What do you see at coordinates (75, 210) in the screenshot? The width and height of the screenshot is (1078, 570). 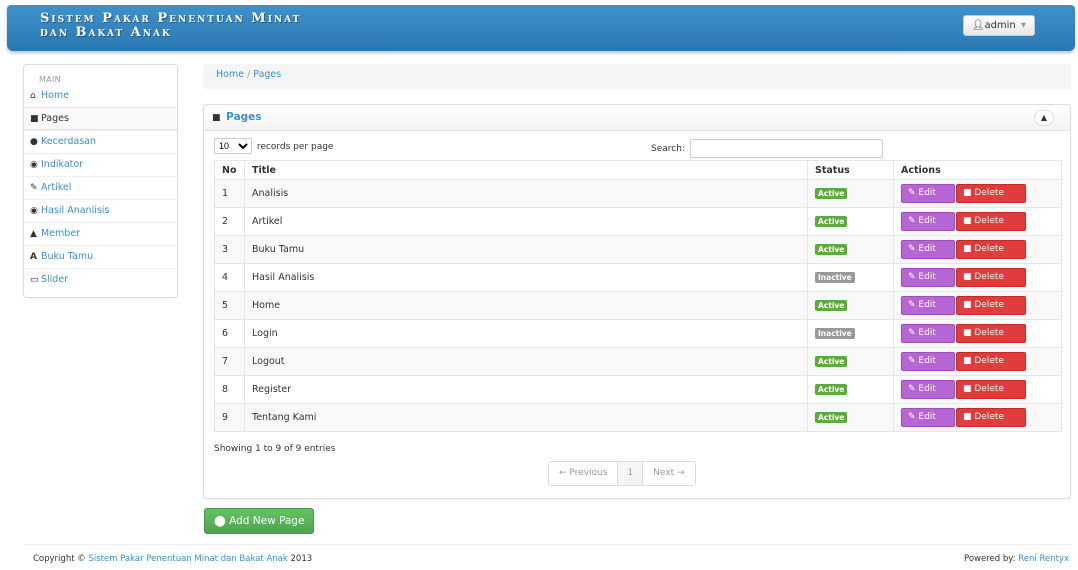 I see `sidebar-item-label: Hasil Ananlisis` at bounding box center [75, 210].